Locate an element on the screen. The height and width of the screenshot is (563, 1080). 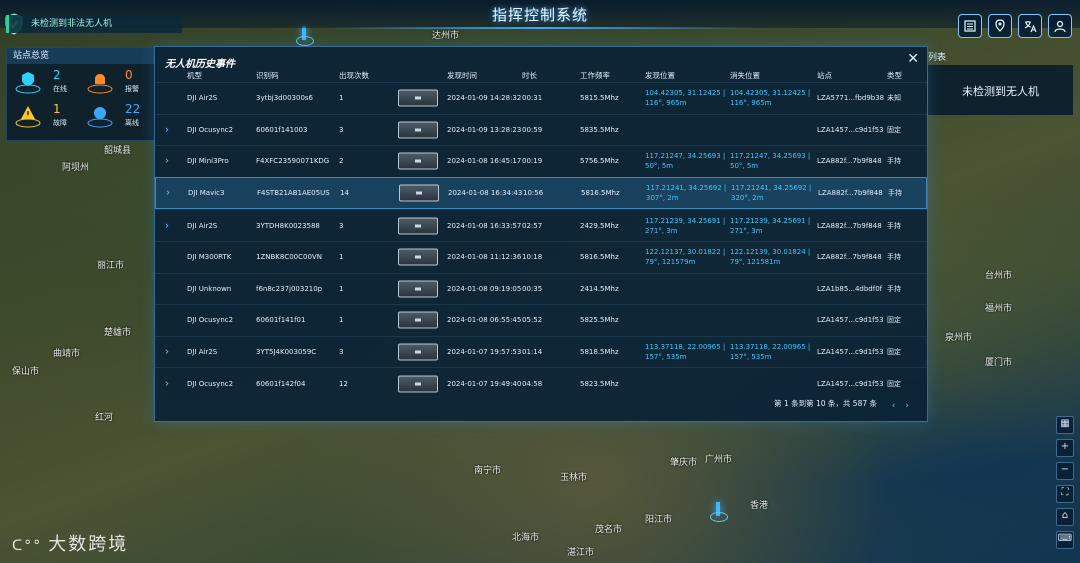
user-icon is located at coordinates (1060, 26).